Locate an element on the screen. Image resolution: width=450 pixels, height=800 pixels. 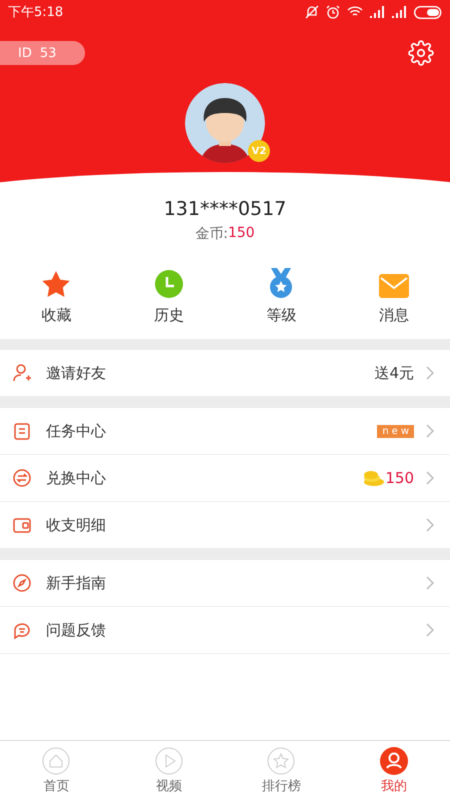
mail-icon is located at coordinates (393, 286).